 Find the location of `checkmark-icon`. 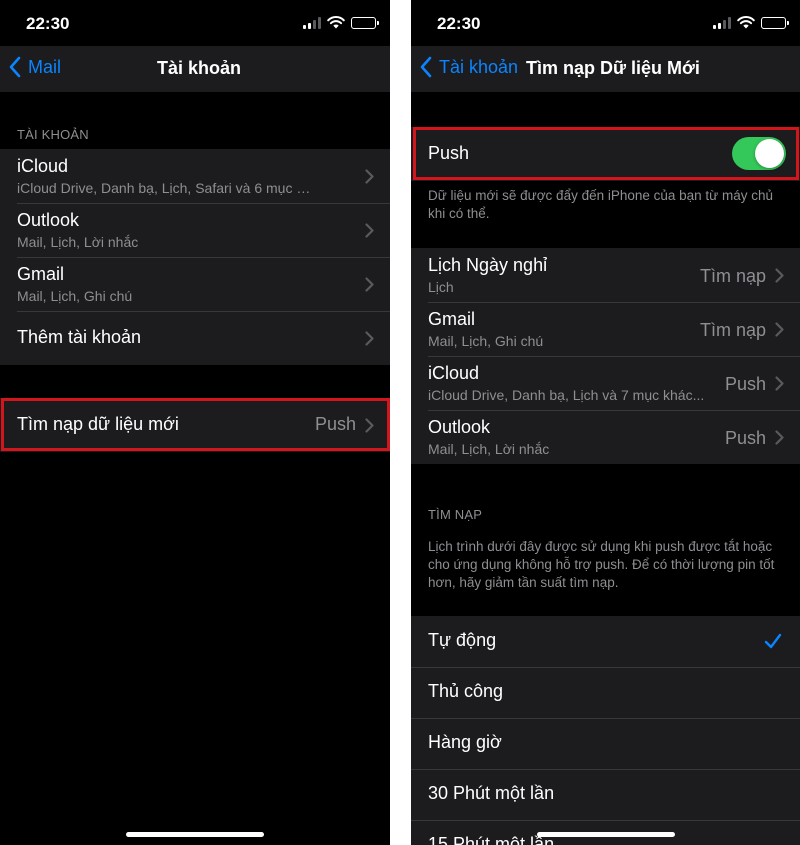

checkmark-icon is located at coordinates (773, 641).